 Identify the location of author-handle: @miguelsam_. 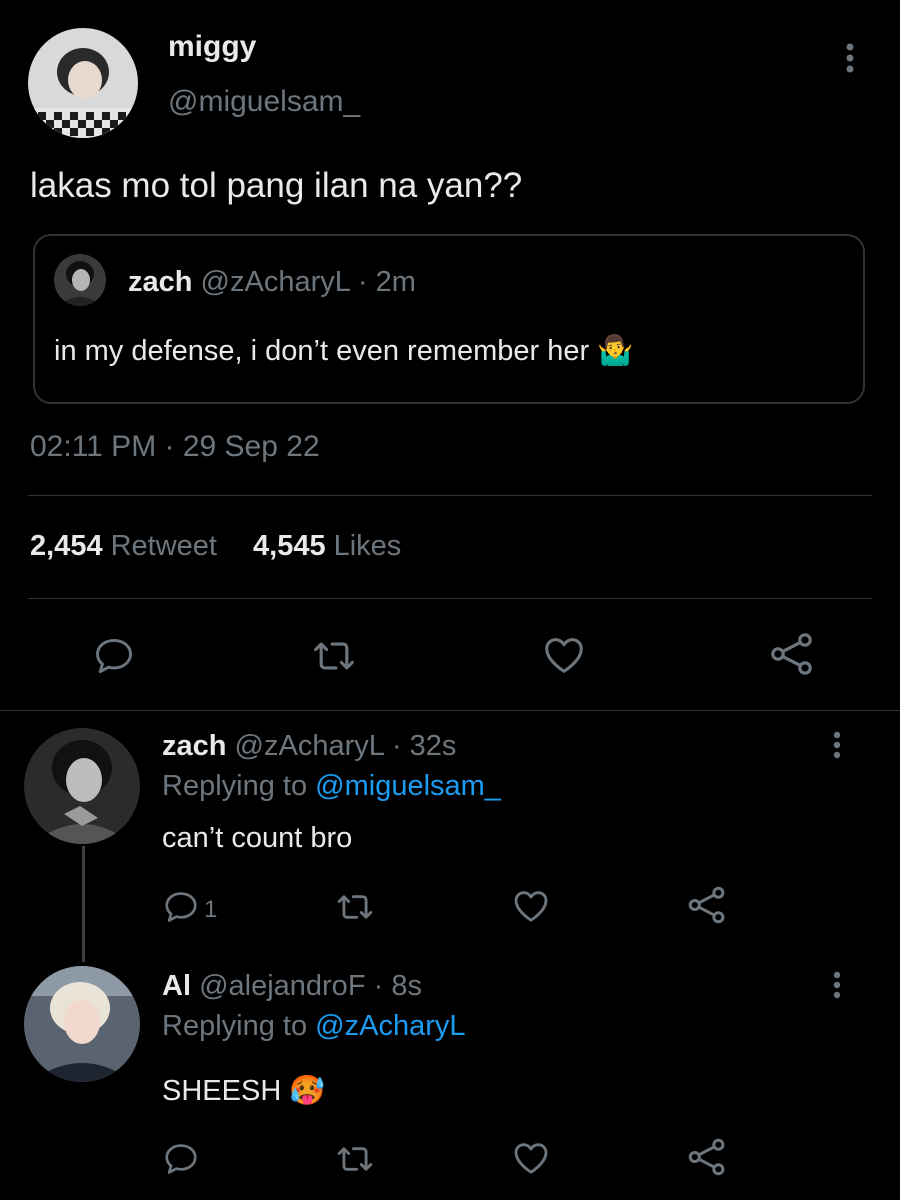
(264, 102).